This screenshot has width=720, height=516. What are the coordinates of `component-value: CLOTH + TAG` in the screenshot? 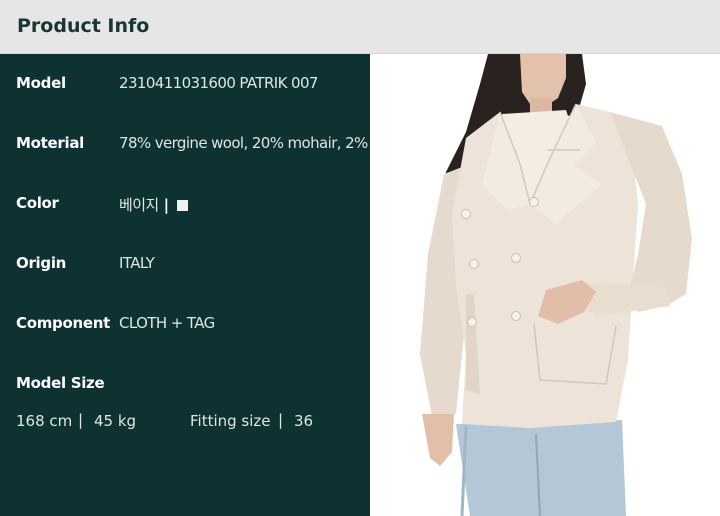 It's located at (167, 323).